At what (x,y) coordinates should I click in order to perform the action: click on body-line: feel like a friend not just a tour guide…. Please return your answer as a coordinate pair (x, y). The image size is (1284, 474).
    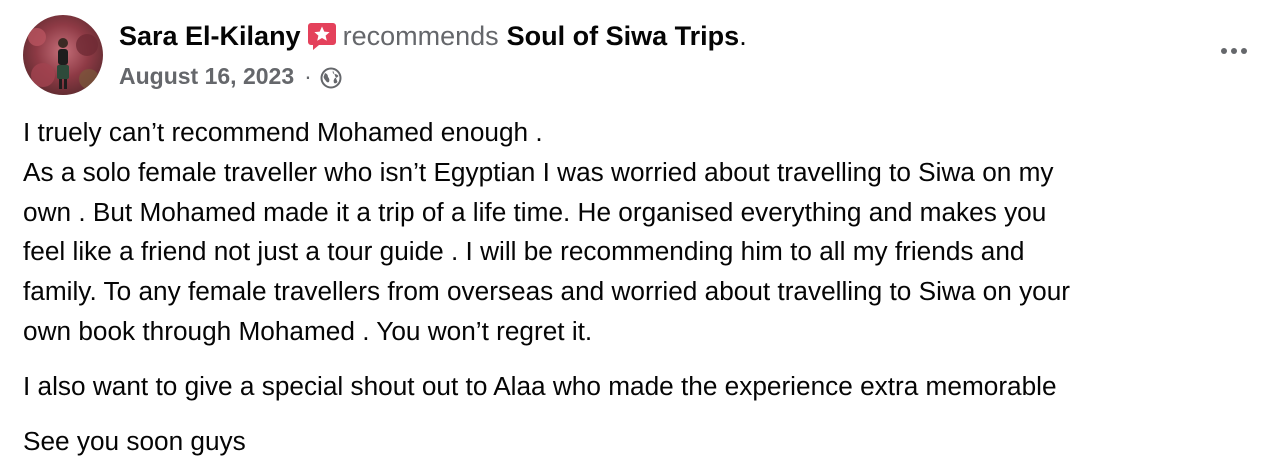
    Looking at the image, I should click on (524, 251).